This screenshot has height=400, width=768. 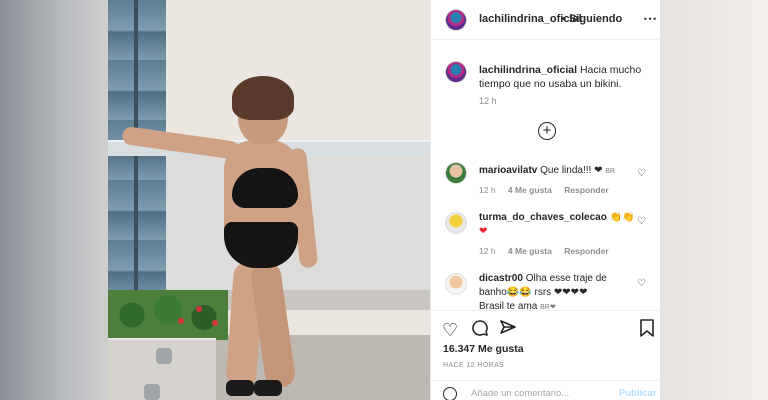 What do you see at coordinates (450, 330) in the screenshot?
I see `heart-icon: ♡` at bounding box center [450, 330].